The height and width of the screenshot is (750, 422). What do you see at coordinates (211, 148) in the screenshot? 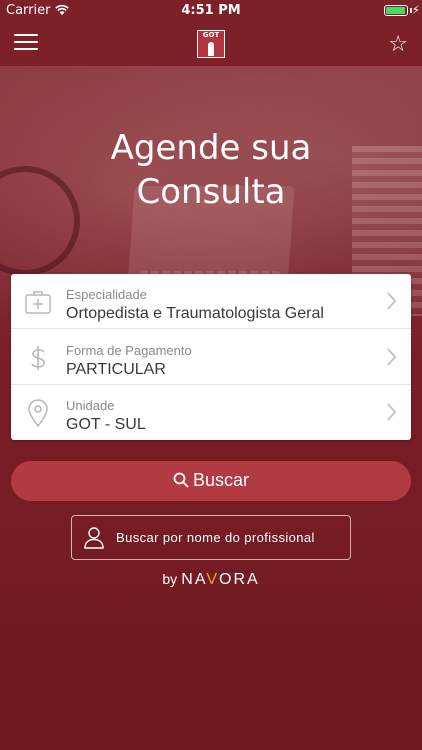
I see `page-title-line1: Agende sua` at bounding box center [211, 148].